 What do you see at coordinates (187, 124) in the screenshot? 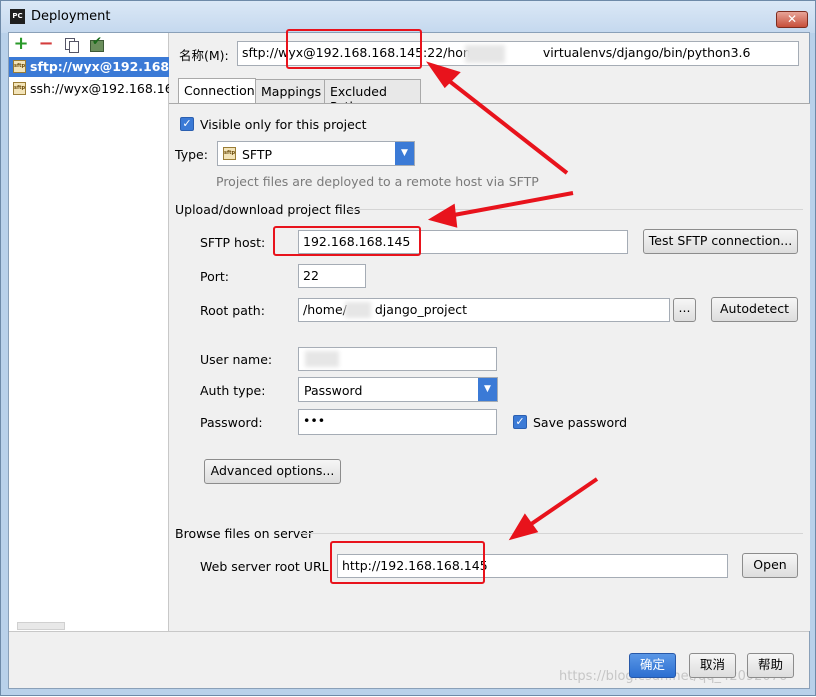
I see `visible-only-checkbox: ✓` at bounding box center [187, 124].